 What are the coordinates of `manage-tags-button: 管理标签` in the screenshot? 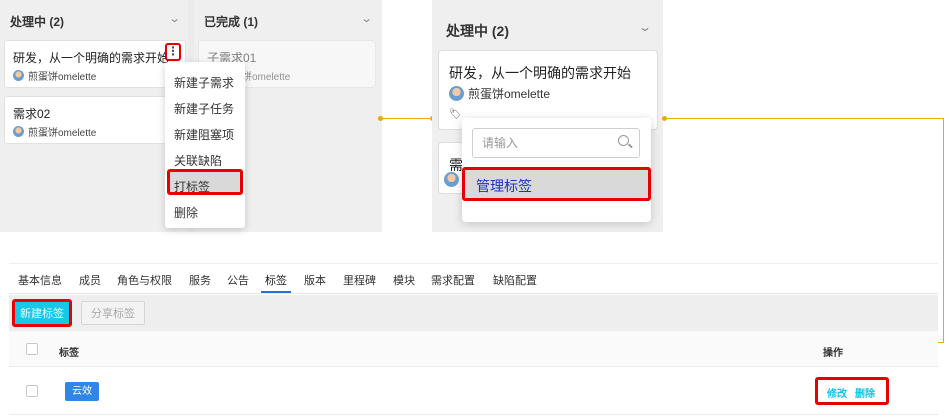 It's located at (556, 184).